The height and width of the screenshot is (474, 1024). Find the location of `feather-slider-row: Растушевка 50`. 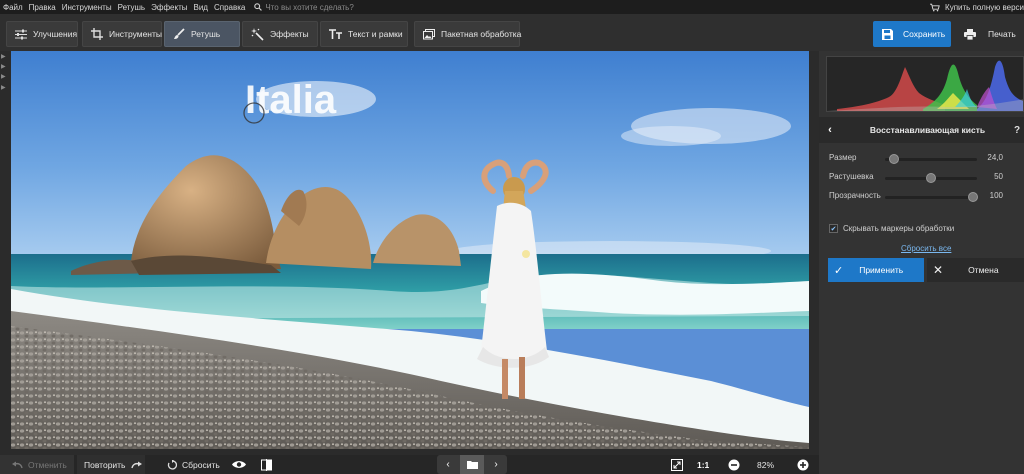

feather-slider-row: Растушевка 50 is located at coordinates (921, 178).